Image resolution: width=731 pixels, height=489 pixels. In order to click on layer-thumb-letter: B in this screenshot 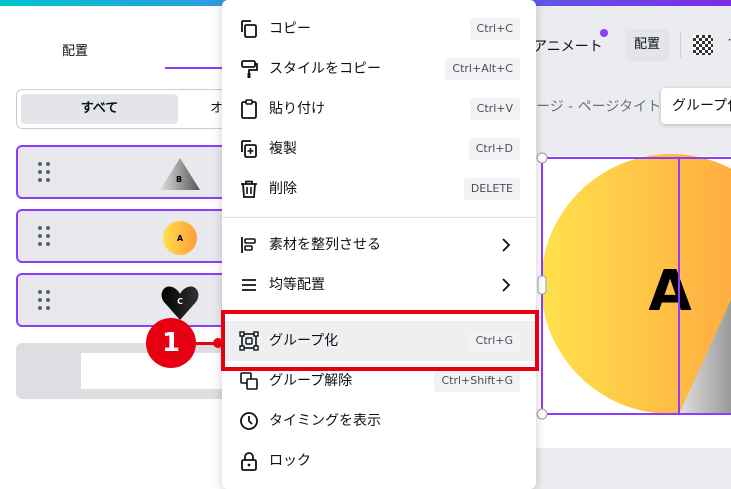, I will do `click(179, 179)`.